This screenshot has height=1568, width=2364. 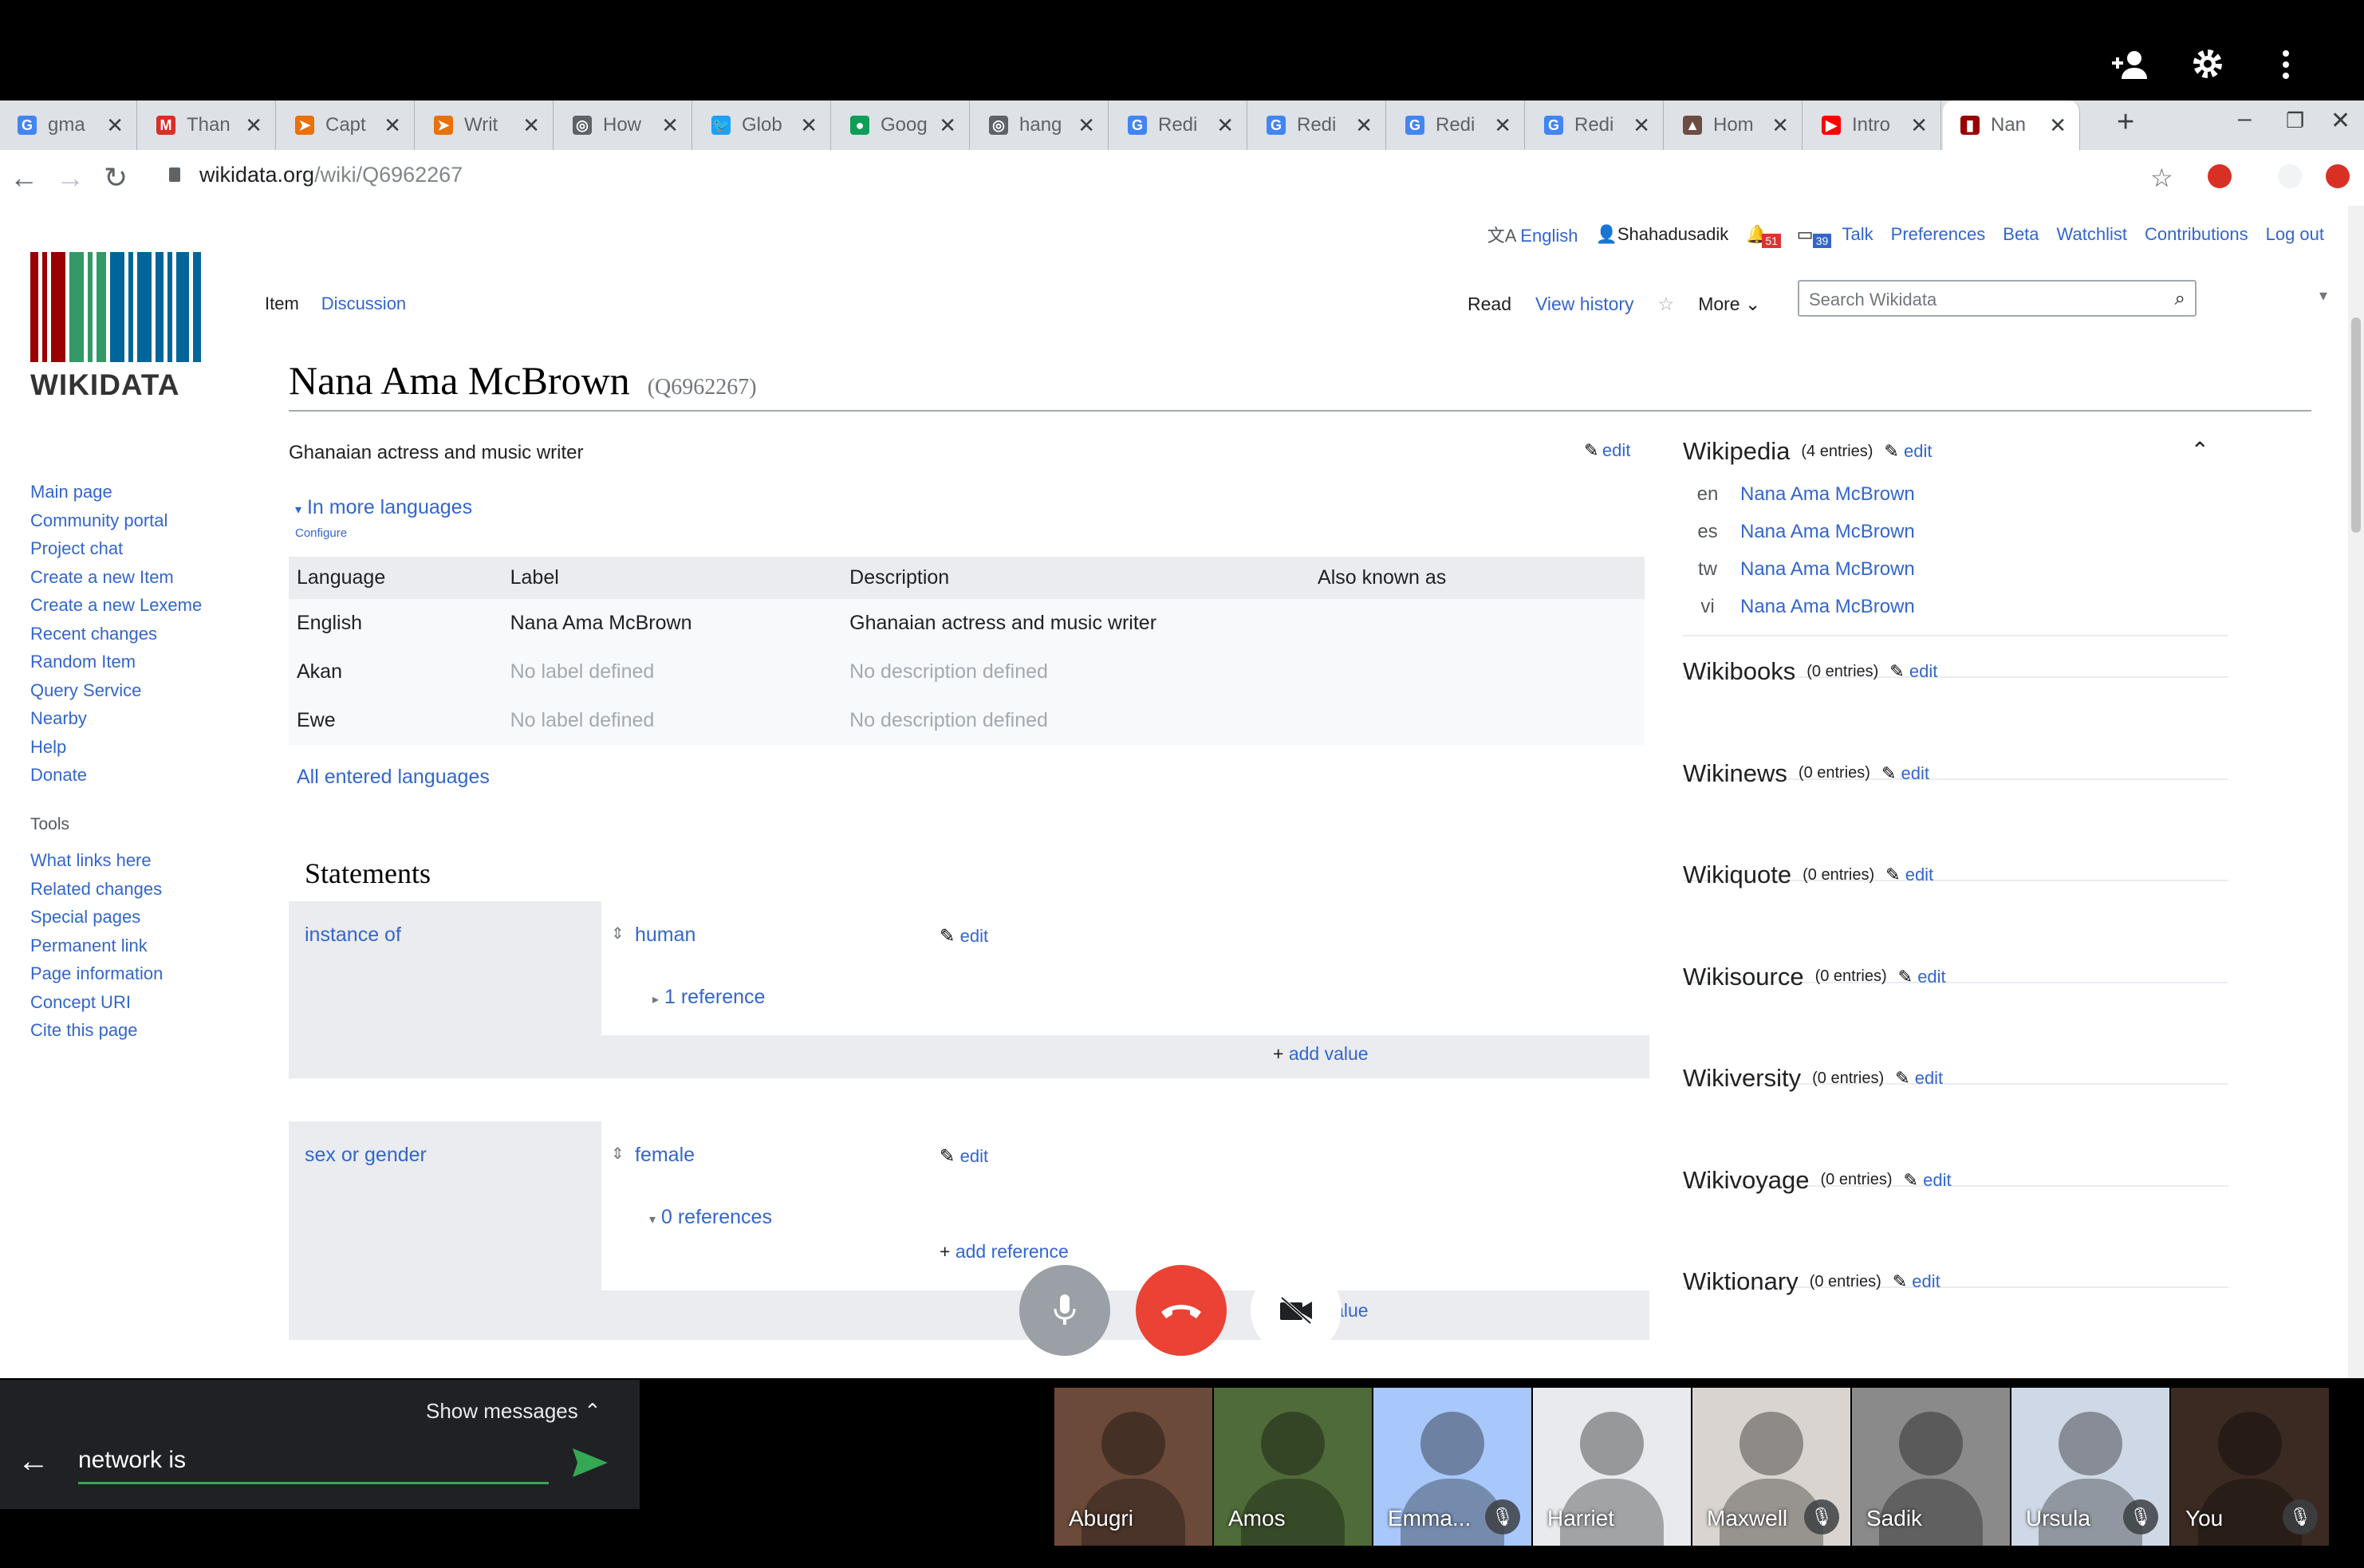 I want to click on personal-link: Beta, so click(x=2021, y=235).